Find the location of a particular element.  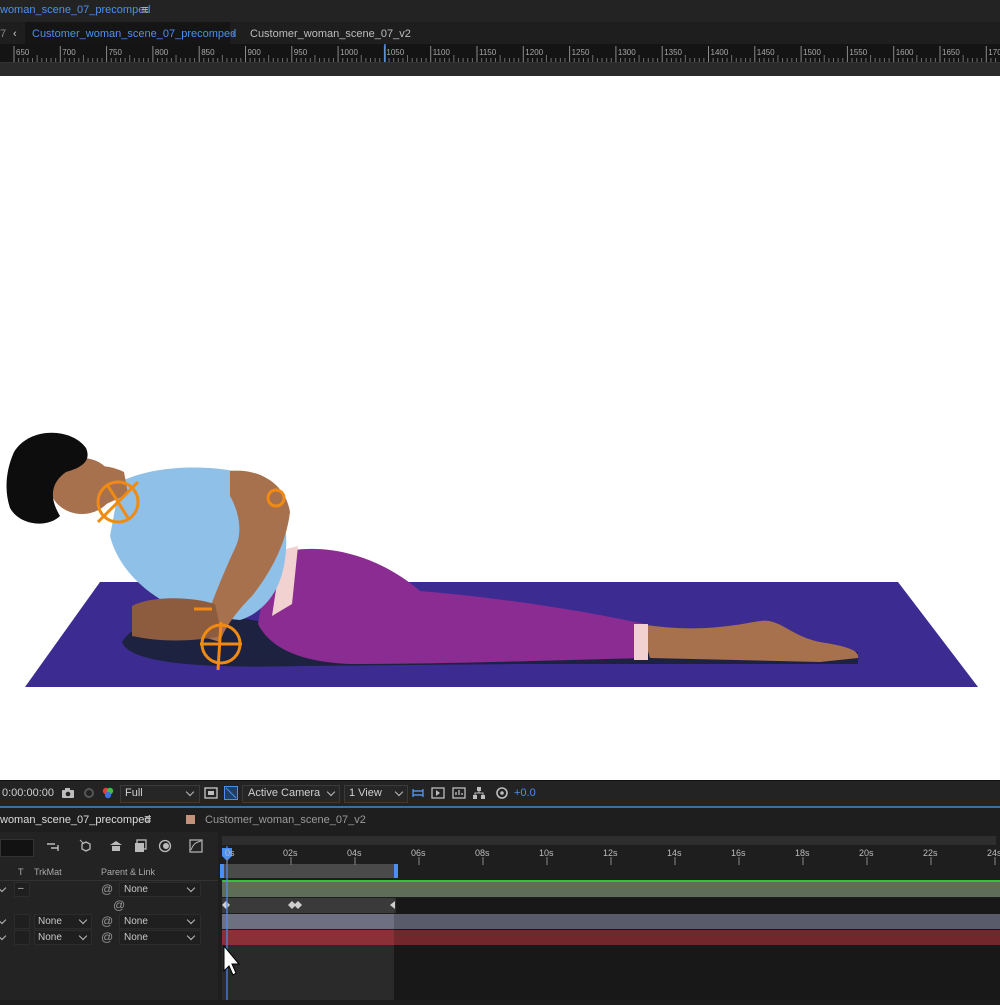

draft-3d-icon is located at coordinates (86, 846).